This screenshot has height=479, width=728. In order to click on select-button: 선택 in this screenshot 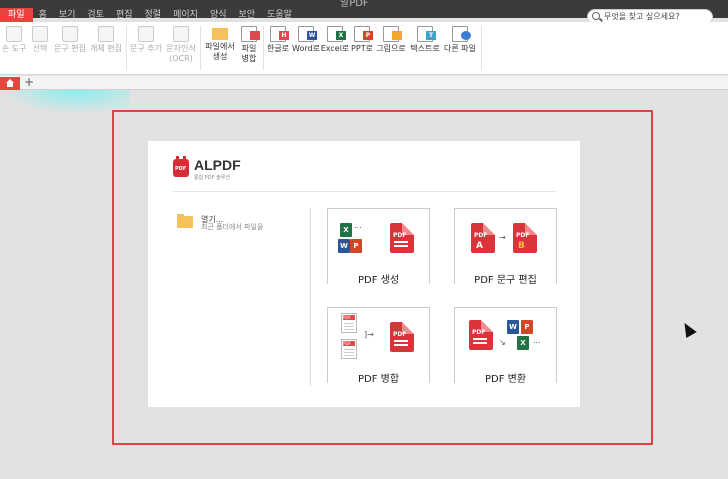, I will do `click(40, 38)`.